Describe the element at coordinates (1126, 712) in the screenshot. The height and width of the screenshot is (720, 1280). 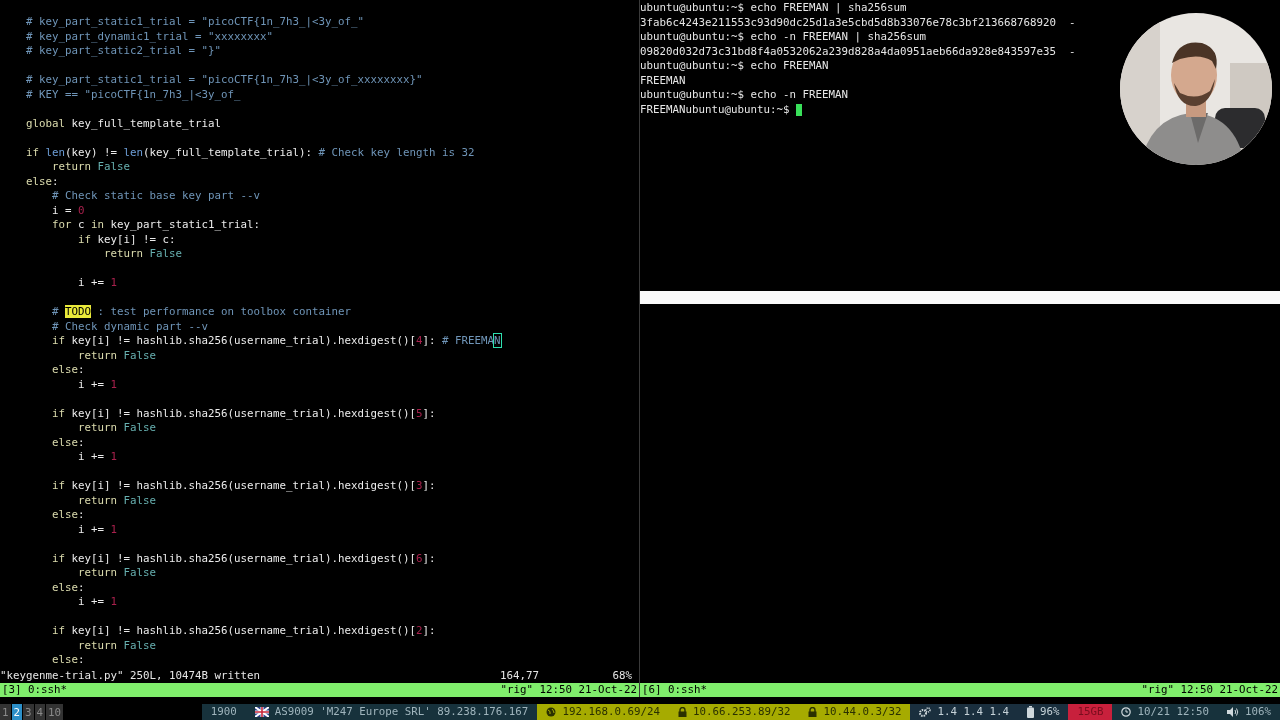
I see `clock-icon` at that location.